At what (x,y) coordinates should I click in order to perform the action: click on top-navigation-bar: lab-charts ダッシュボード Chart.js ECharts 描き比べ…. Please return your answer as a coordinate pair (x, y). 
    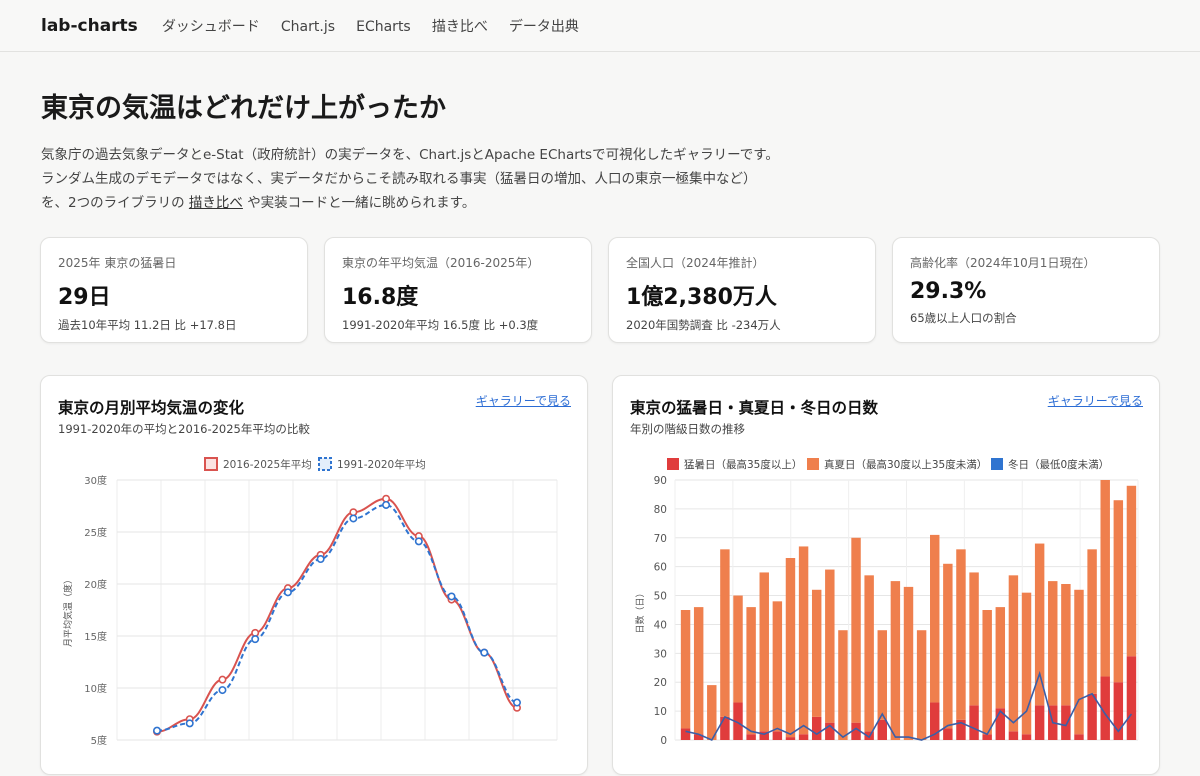
    Looking at the image, I should click on (600, 26).